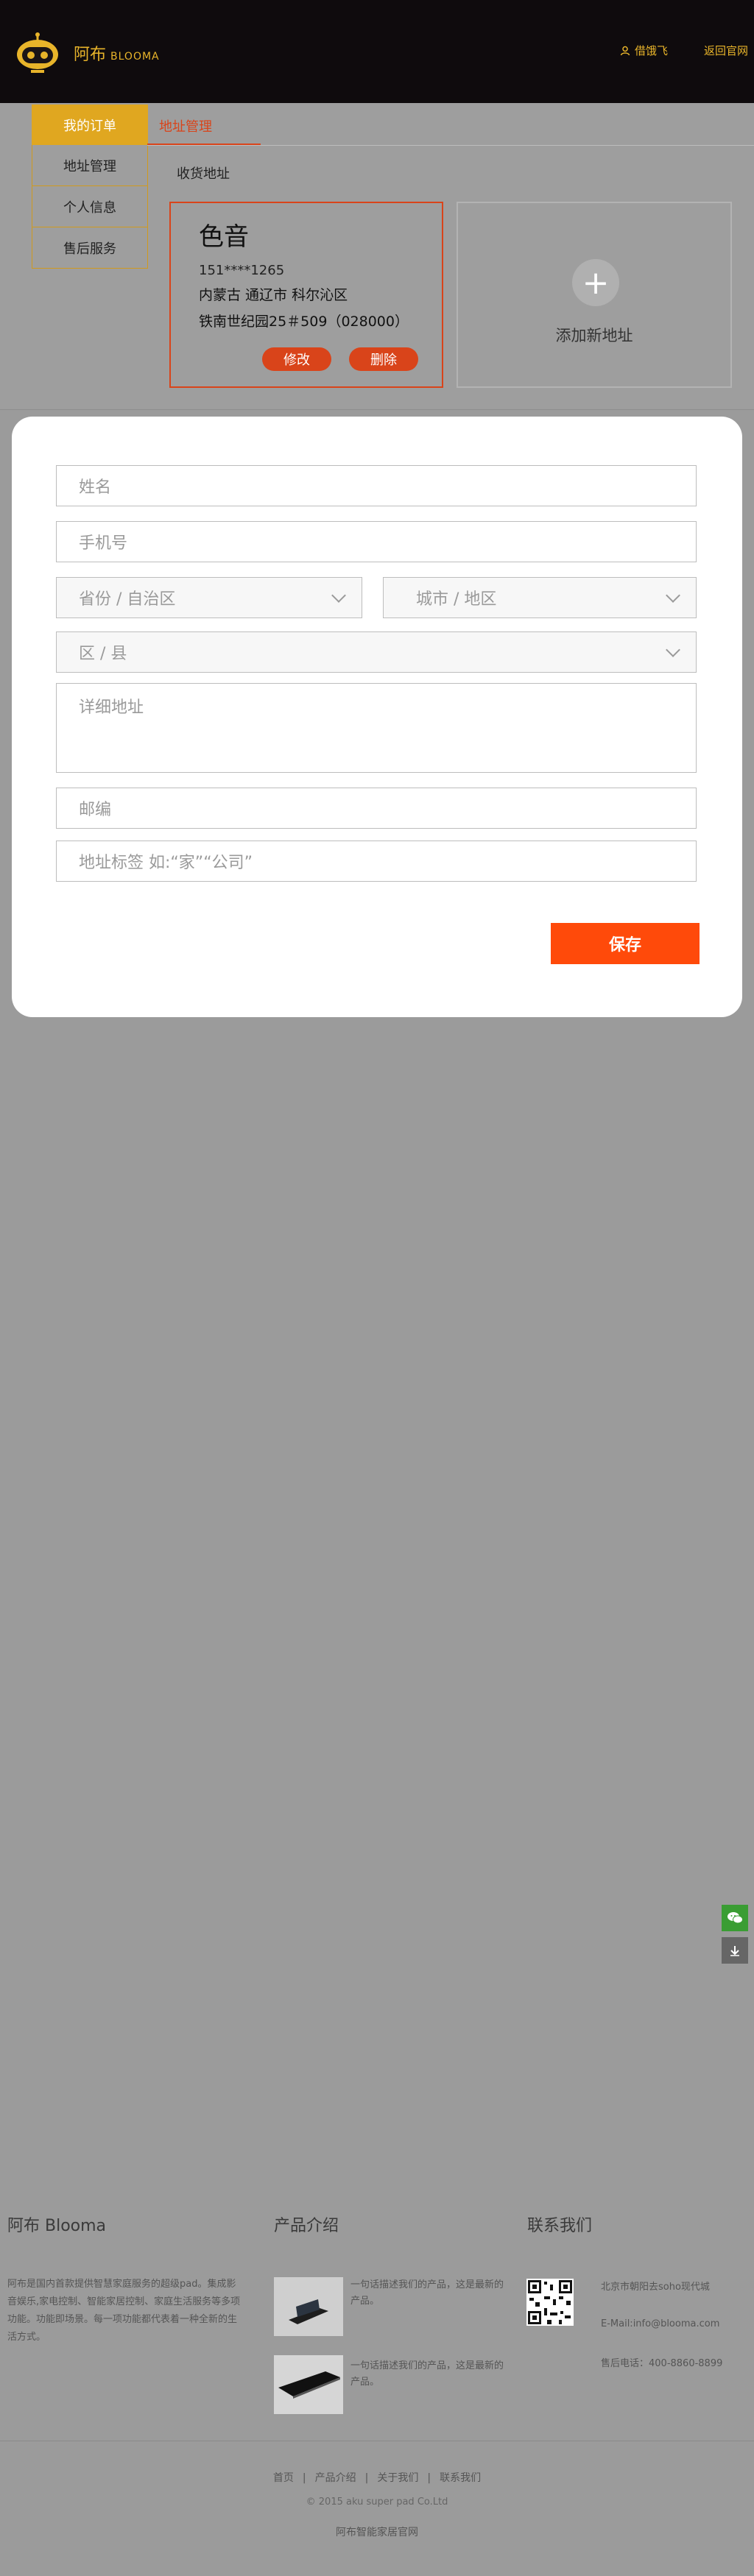 Image resolution: width=754 pixels, height=2576 pixels. Describe the element at coordinates (273, 295) in the screenshot. I see `address-region: 内蒙古 通辽市 科尔沁区` at that location.